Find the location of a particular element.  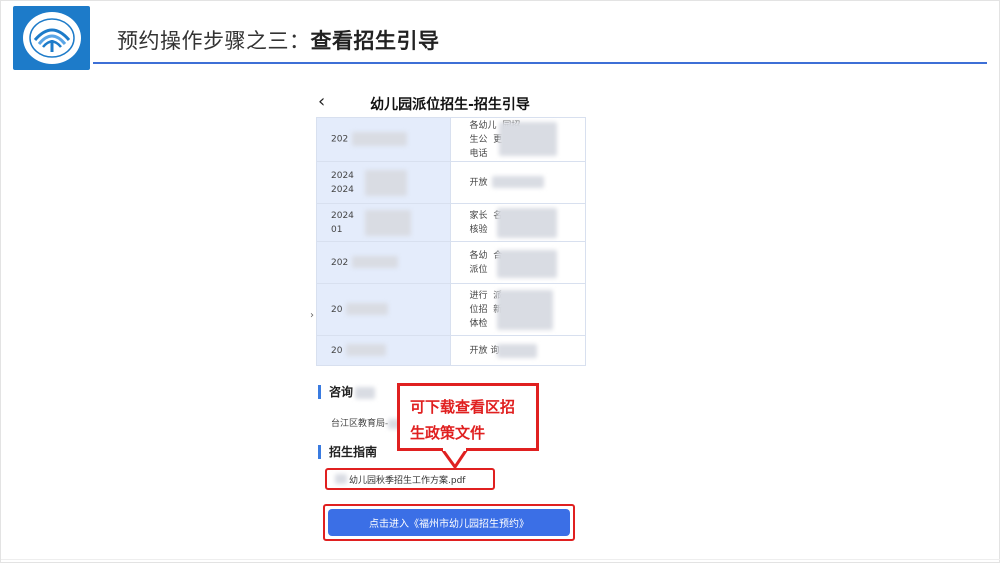

callout-line-2: 生政策文件 is located at coordinates (448, 433).